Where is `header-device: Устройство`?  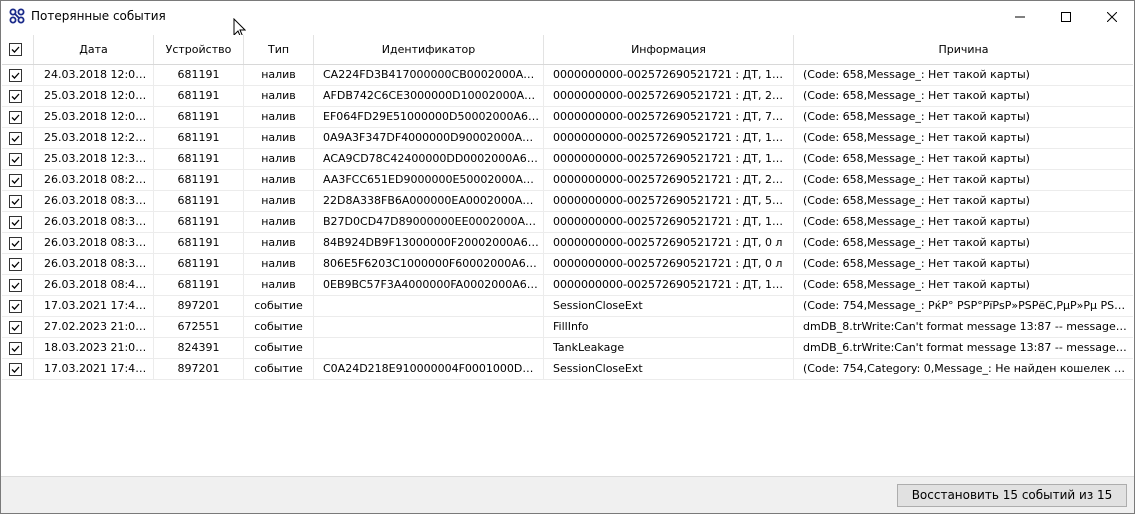
header-device: Устройство is located at coordinates (199, 49).